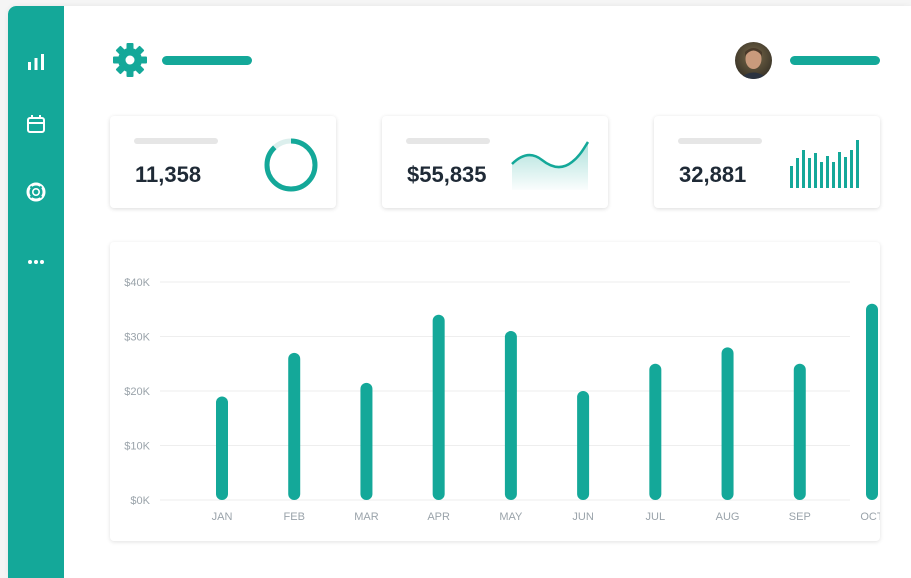  Describe the element at coordinates (36, 62) in the screenshot. I see `bar-chart-icon` at that location.